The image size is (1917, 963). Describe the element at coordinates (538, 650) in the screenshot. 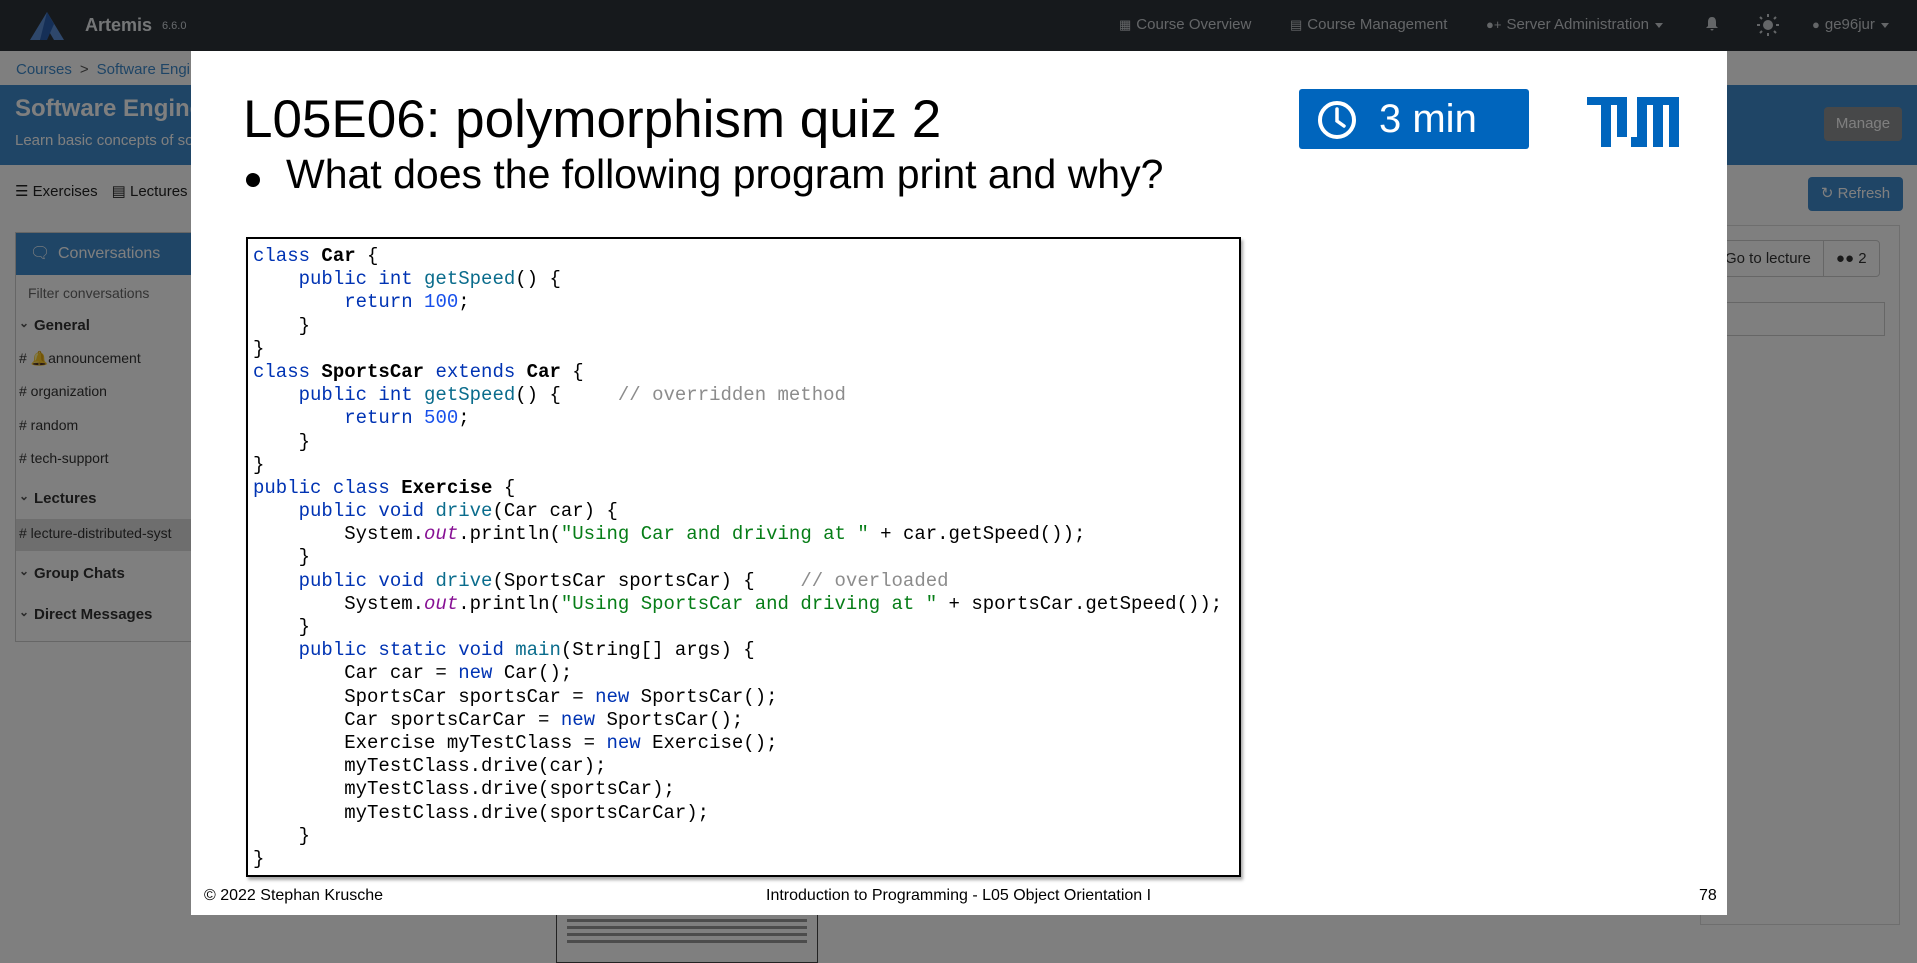

I see `code-token: main` at that location.